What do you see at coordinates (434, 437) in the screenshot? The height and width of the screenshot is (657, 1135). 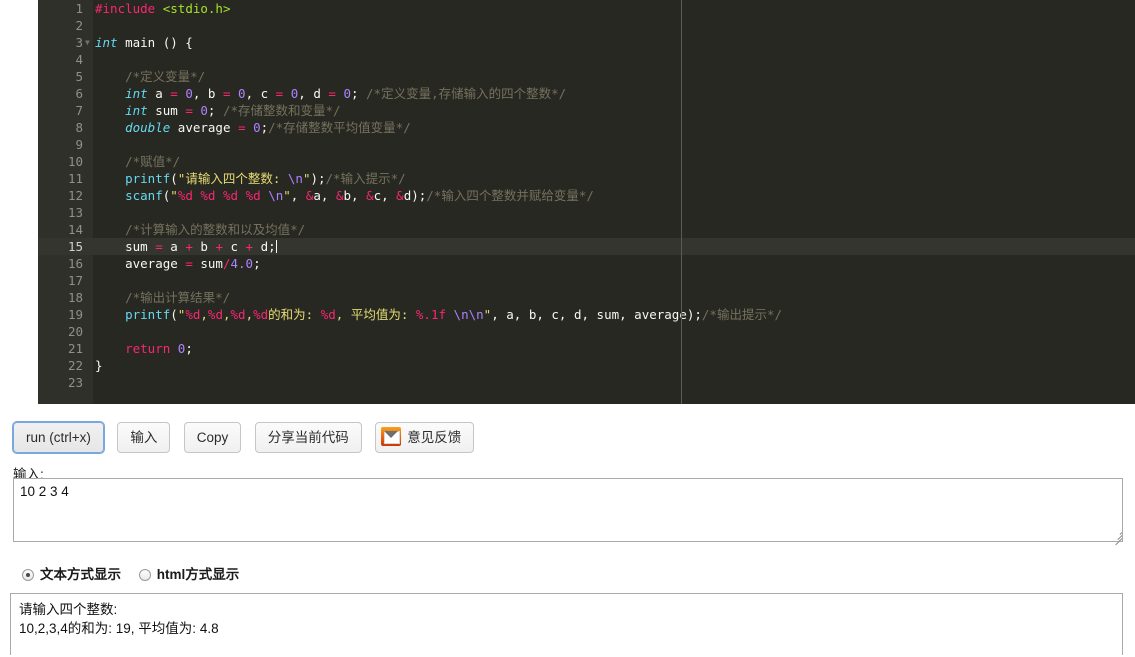 I see `feedback-button-label: 意见反馈` at bounding box center [434, 437].